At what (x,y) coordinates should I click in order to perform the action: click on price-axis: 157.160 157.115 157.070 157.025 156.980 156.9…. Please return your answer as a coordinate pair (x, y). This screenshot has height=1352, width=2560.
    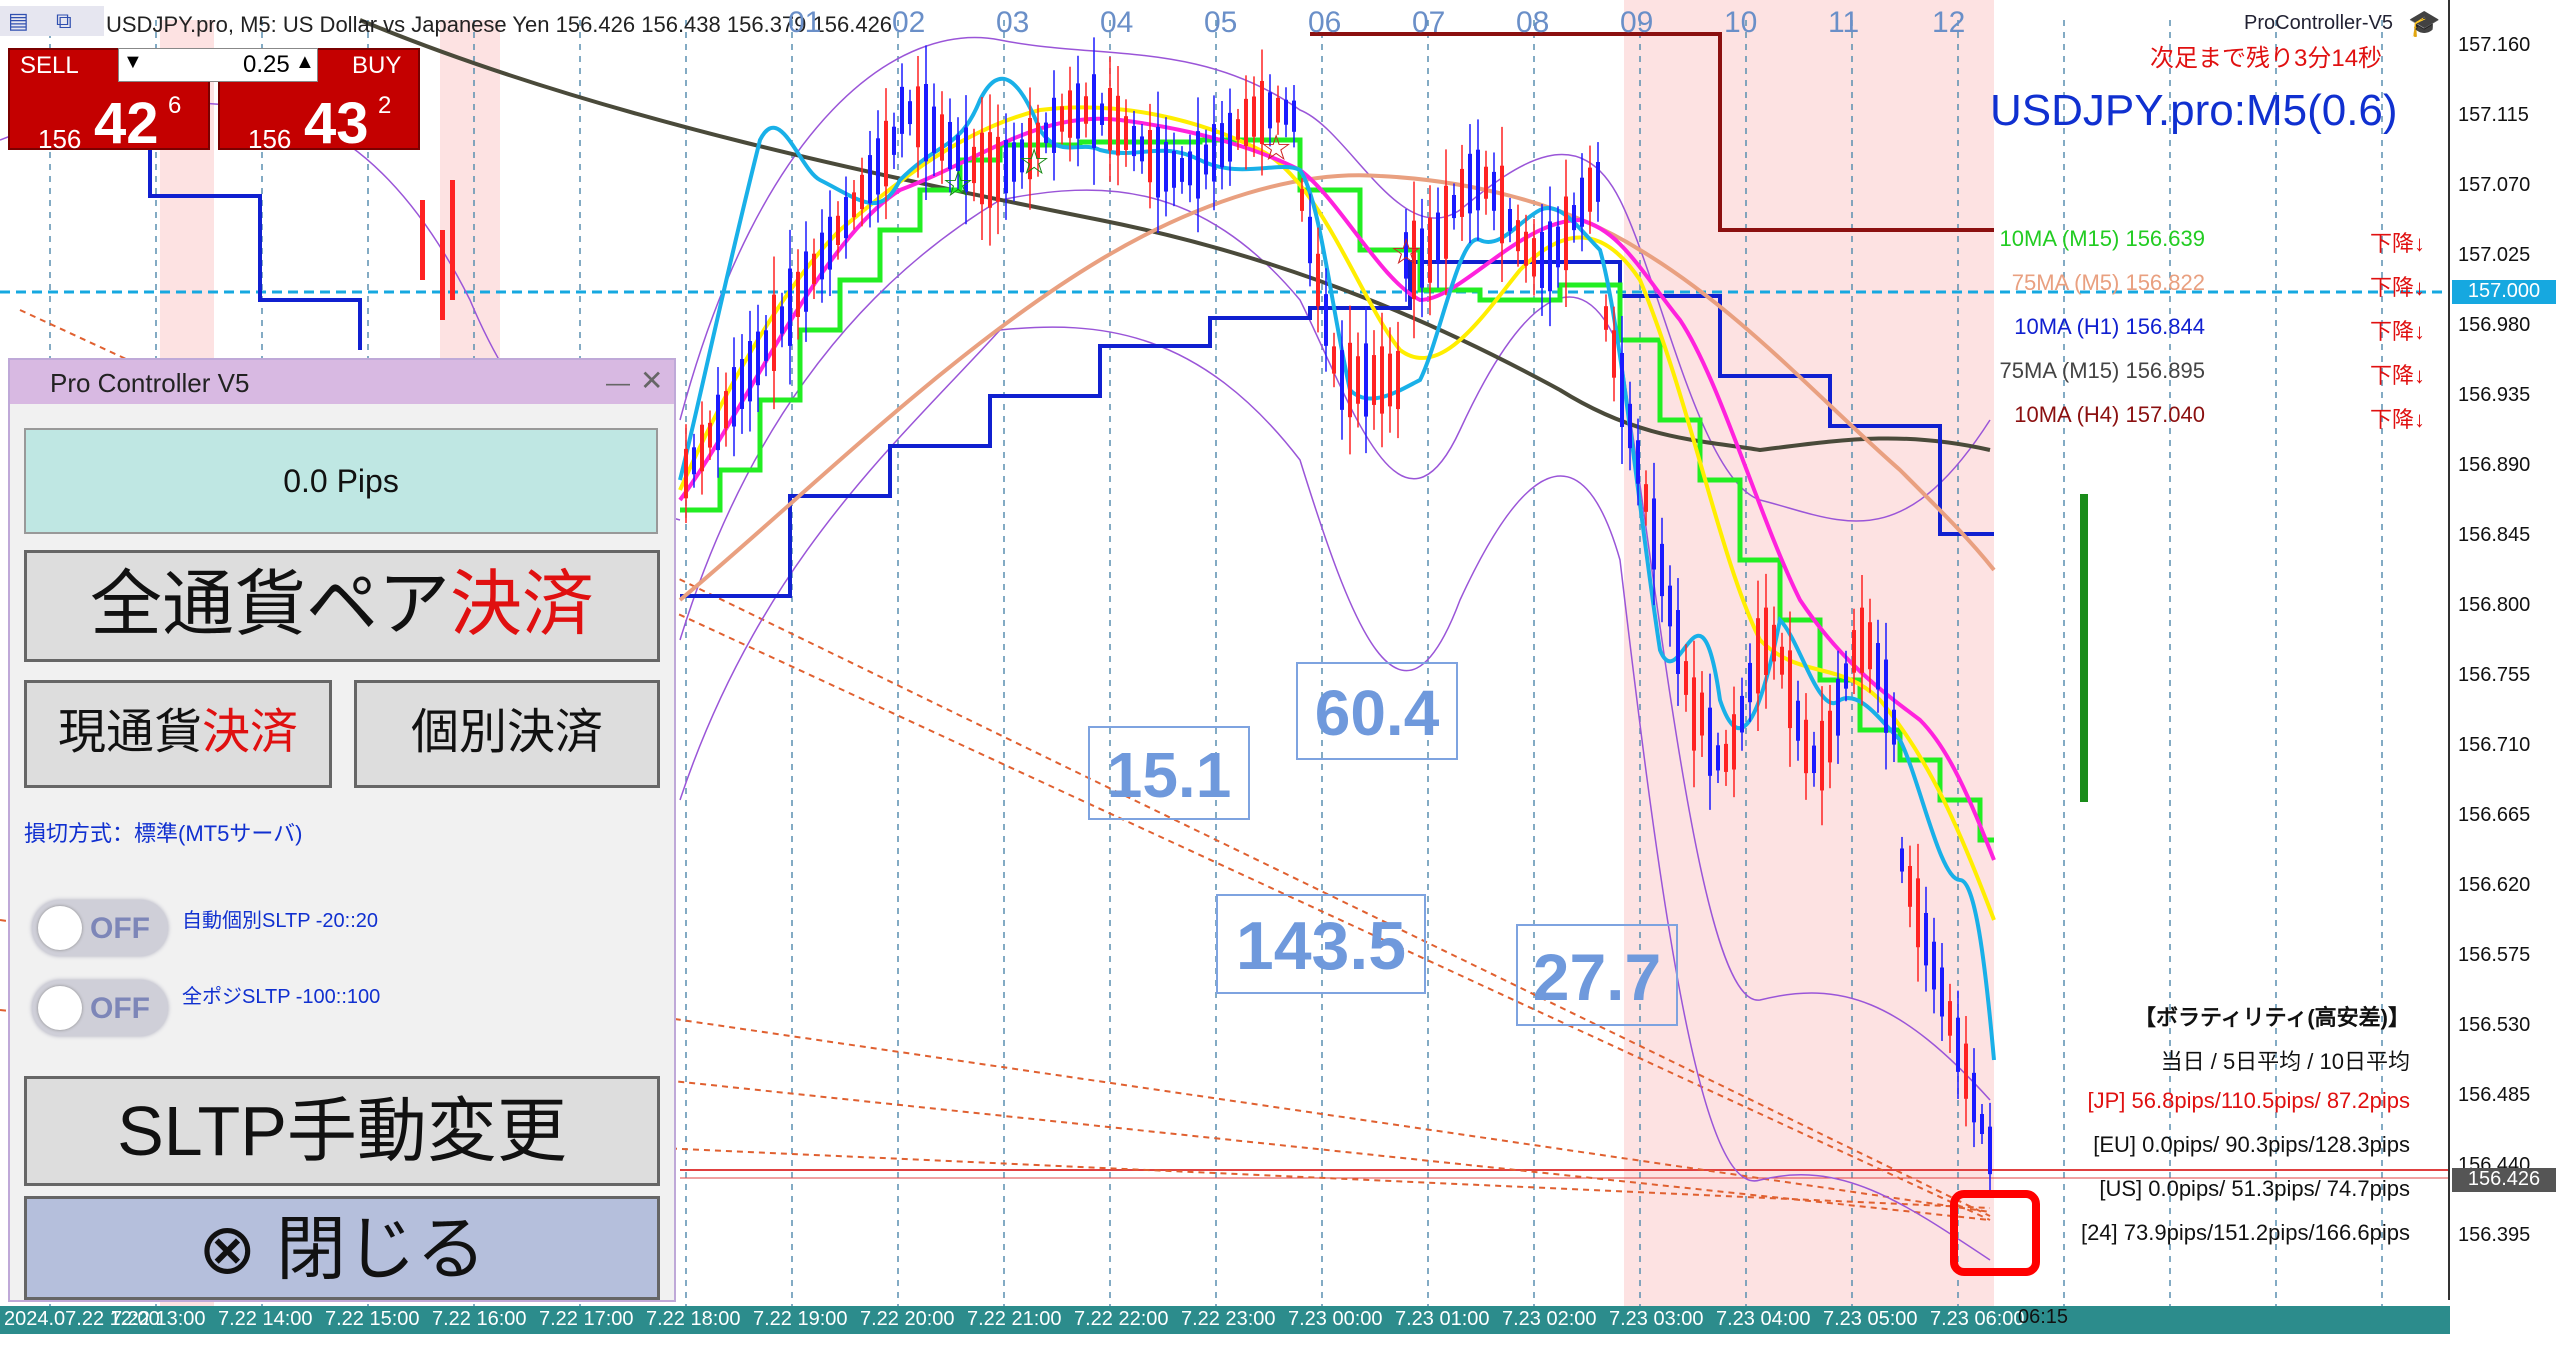
    Looking at the image, I should click on (2504, 650).